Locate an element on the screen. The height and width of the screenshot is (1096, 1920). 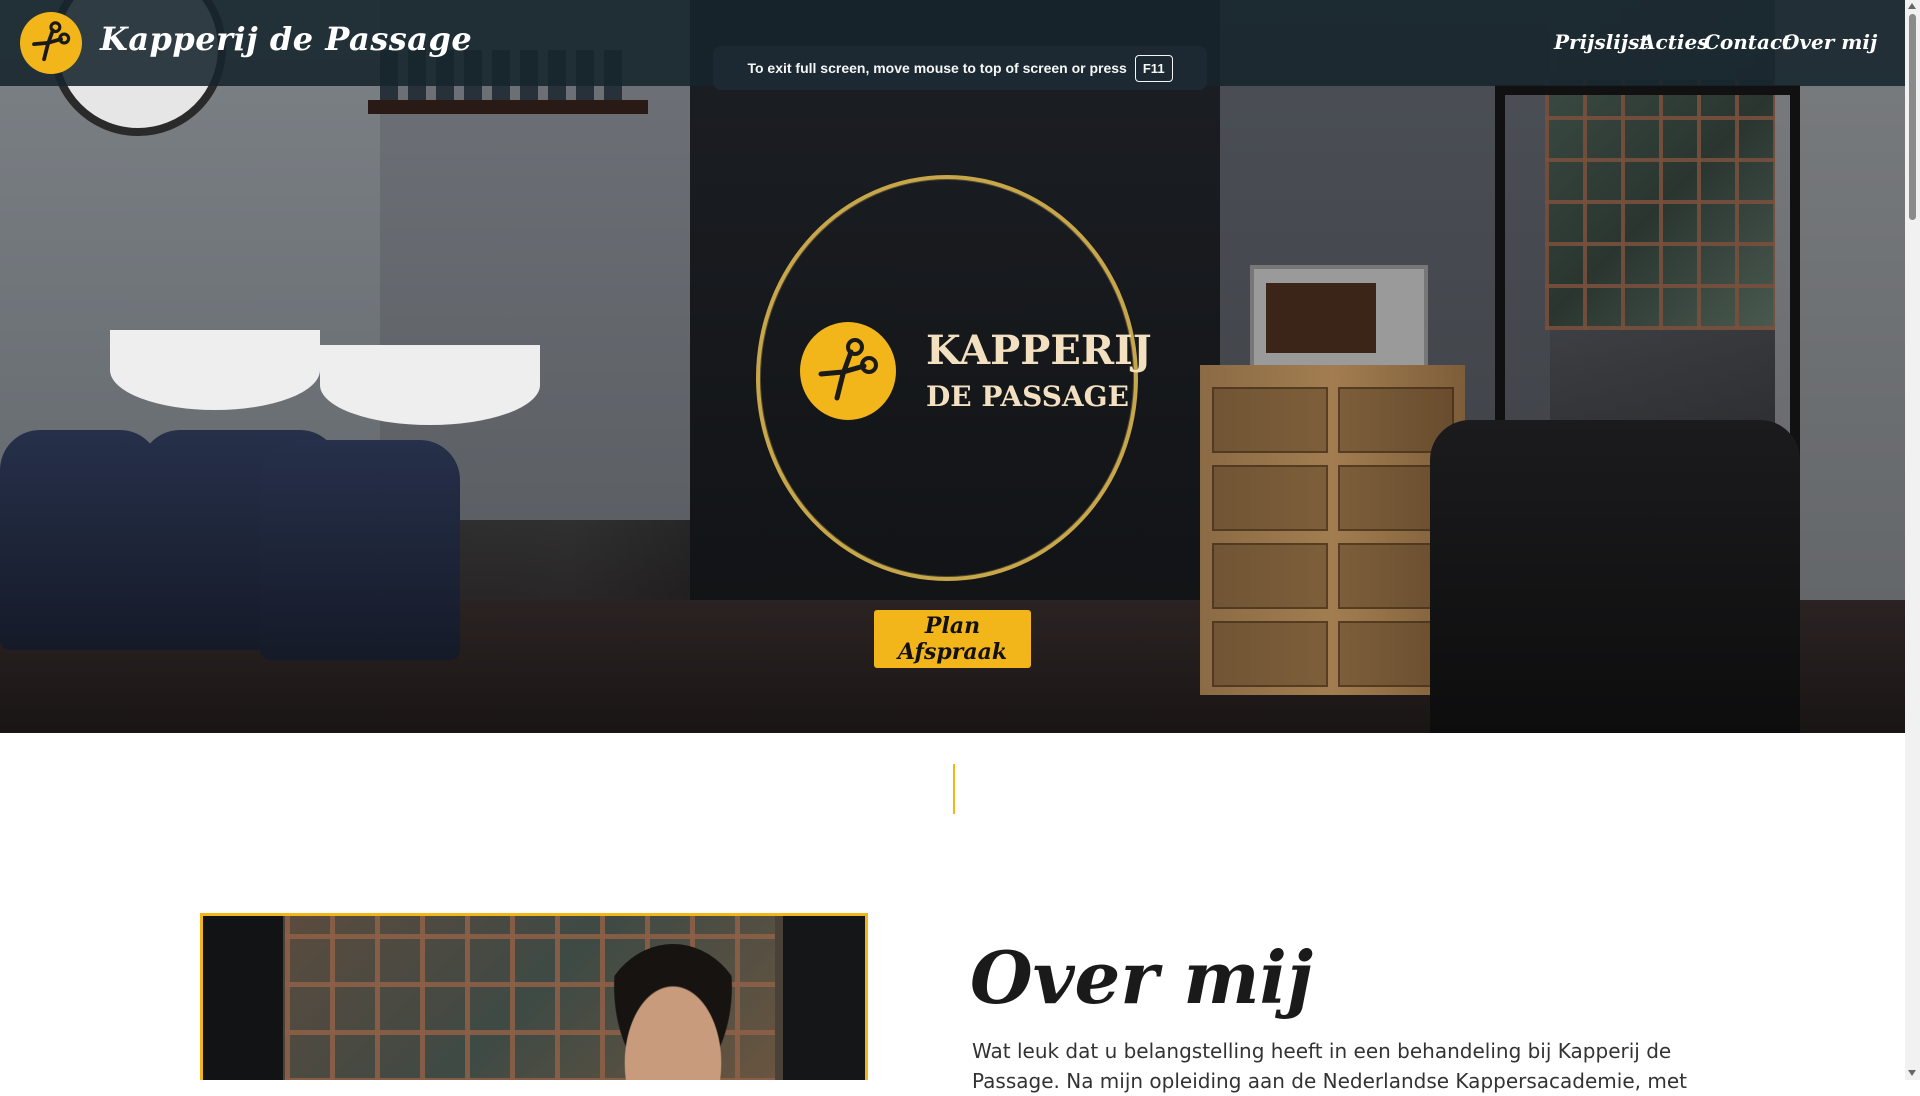
header-logo is located at coordinates (51, 43).